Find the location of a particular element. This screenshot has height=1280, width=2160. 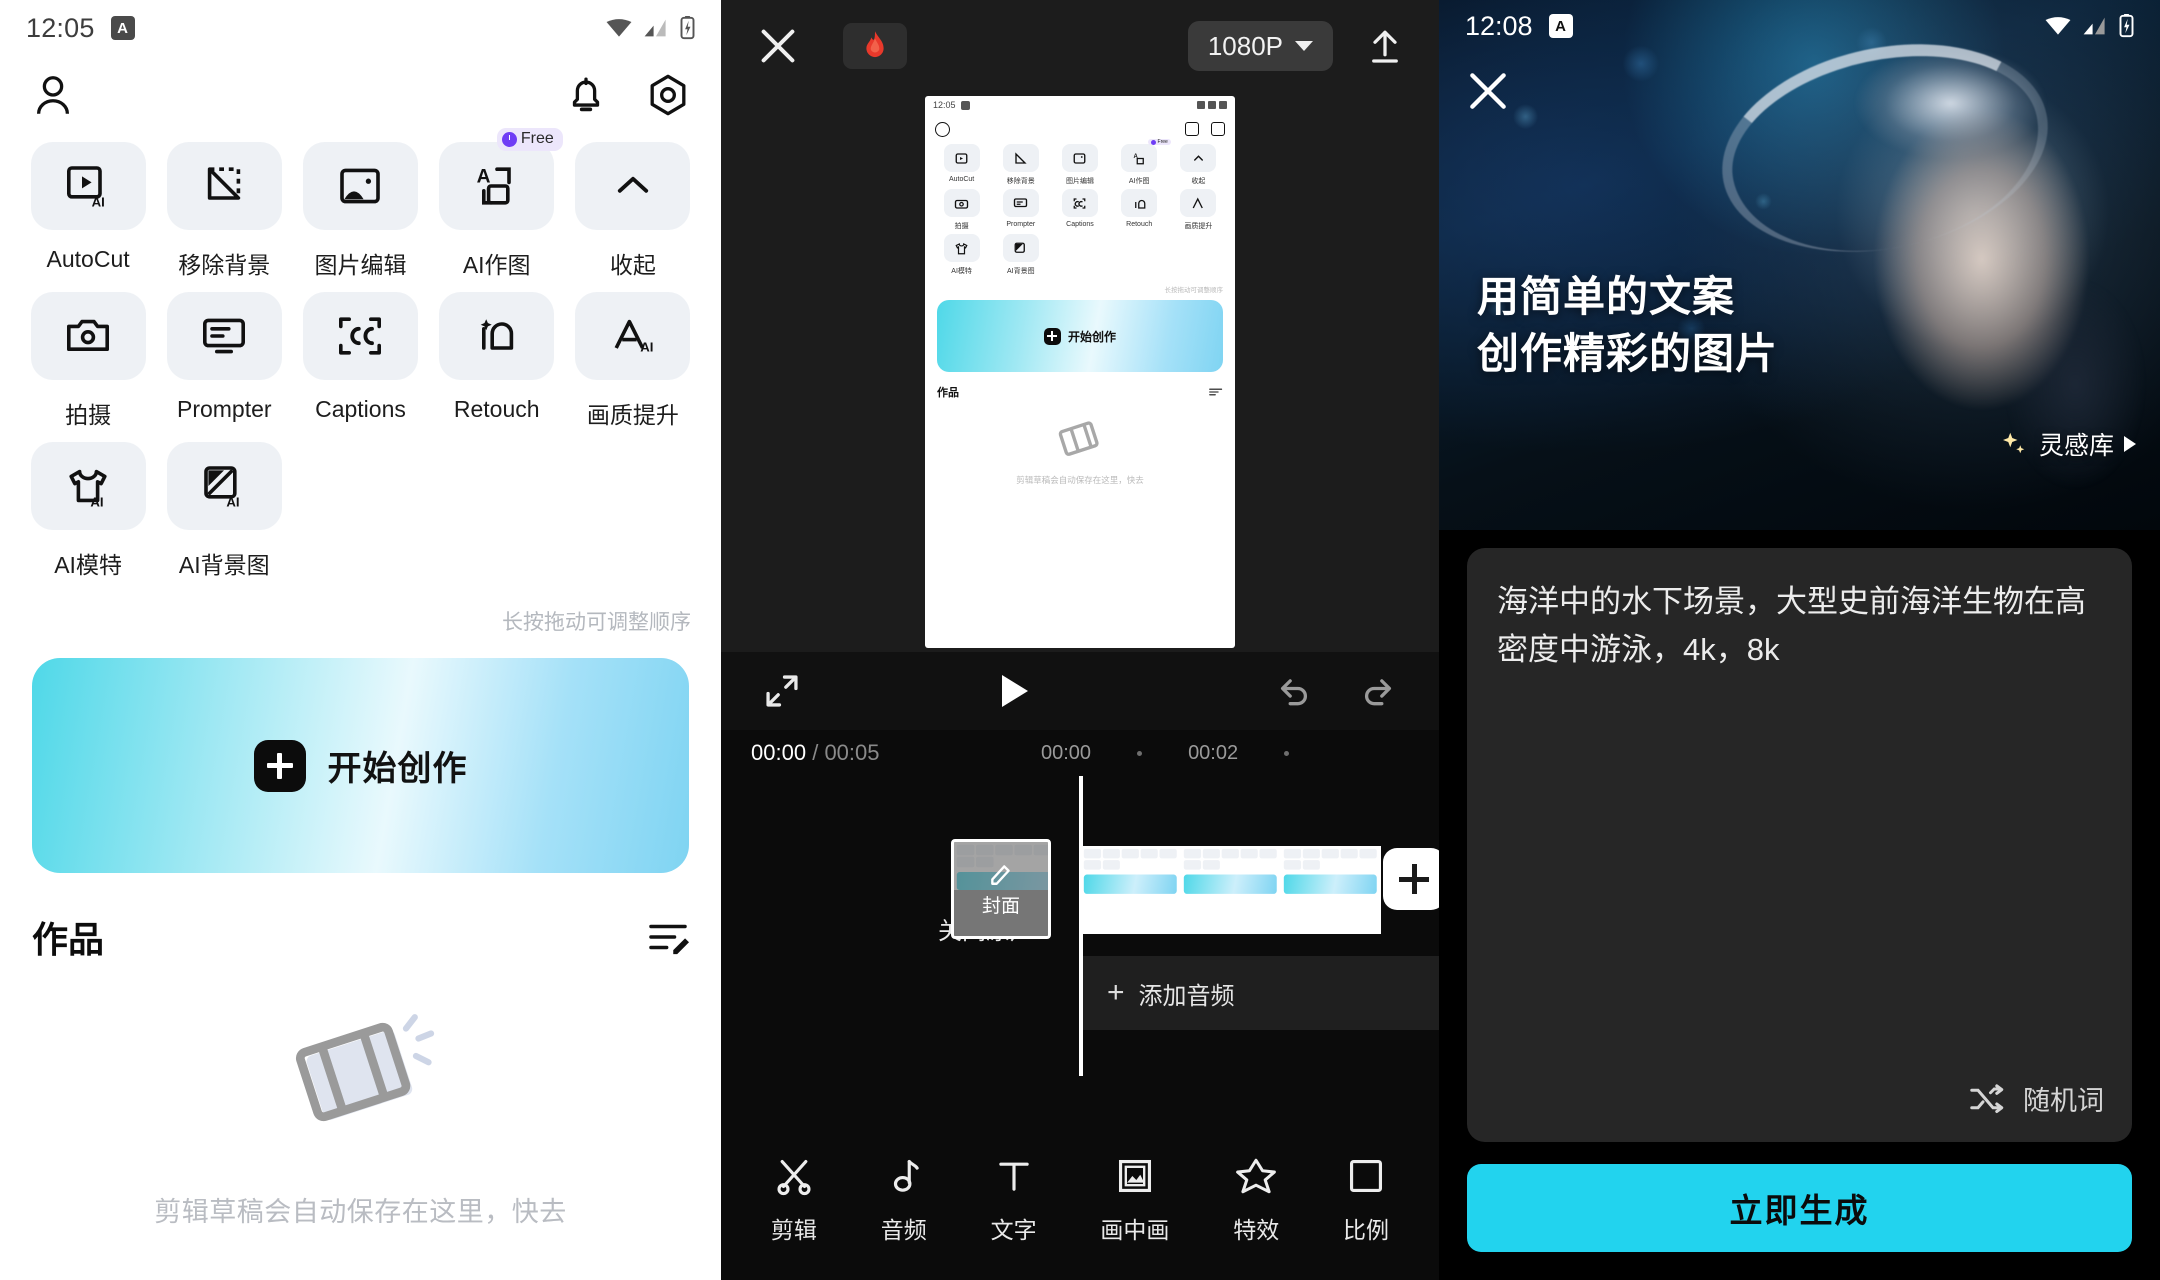

mock-edit-list-icon is located at coordinates (1216, 392).